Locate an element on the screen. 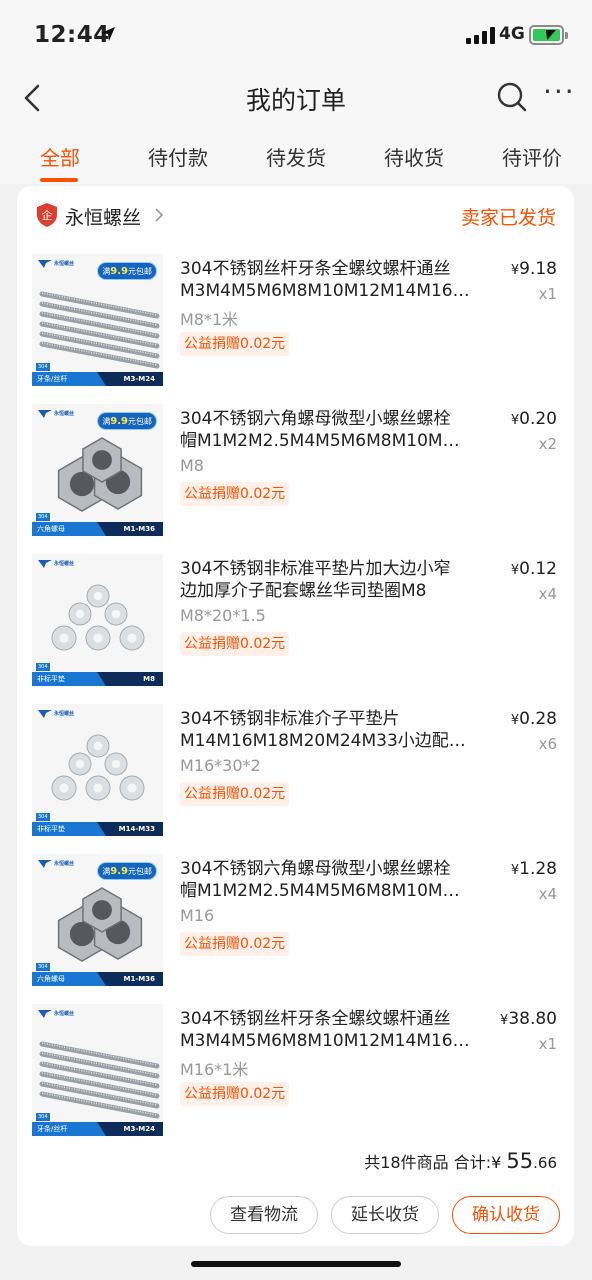  tab-pending-shipment: 待发货 is located at coordinates (296, 156).